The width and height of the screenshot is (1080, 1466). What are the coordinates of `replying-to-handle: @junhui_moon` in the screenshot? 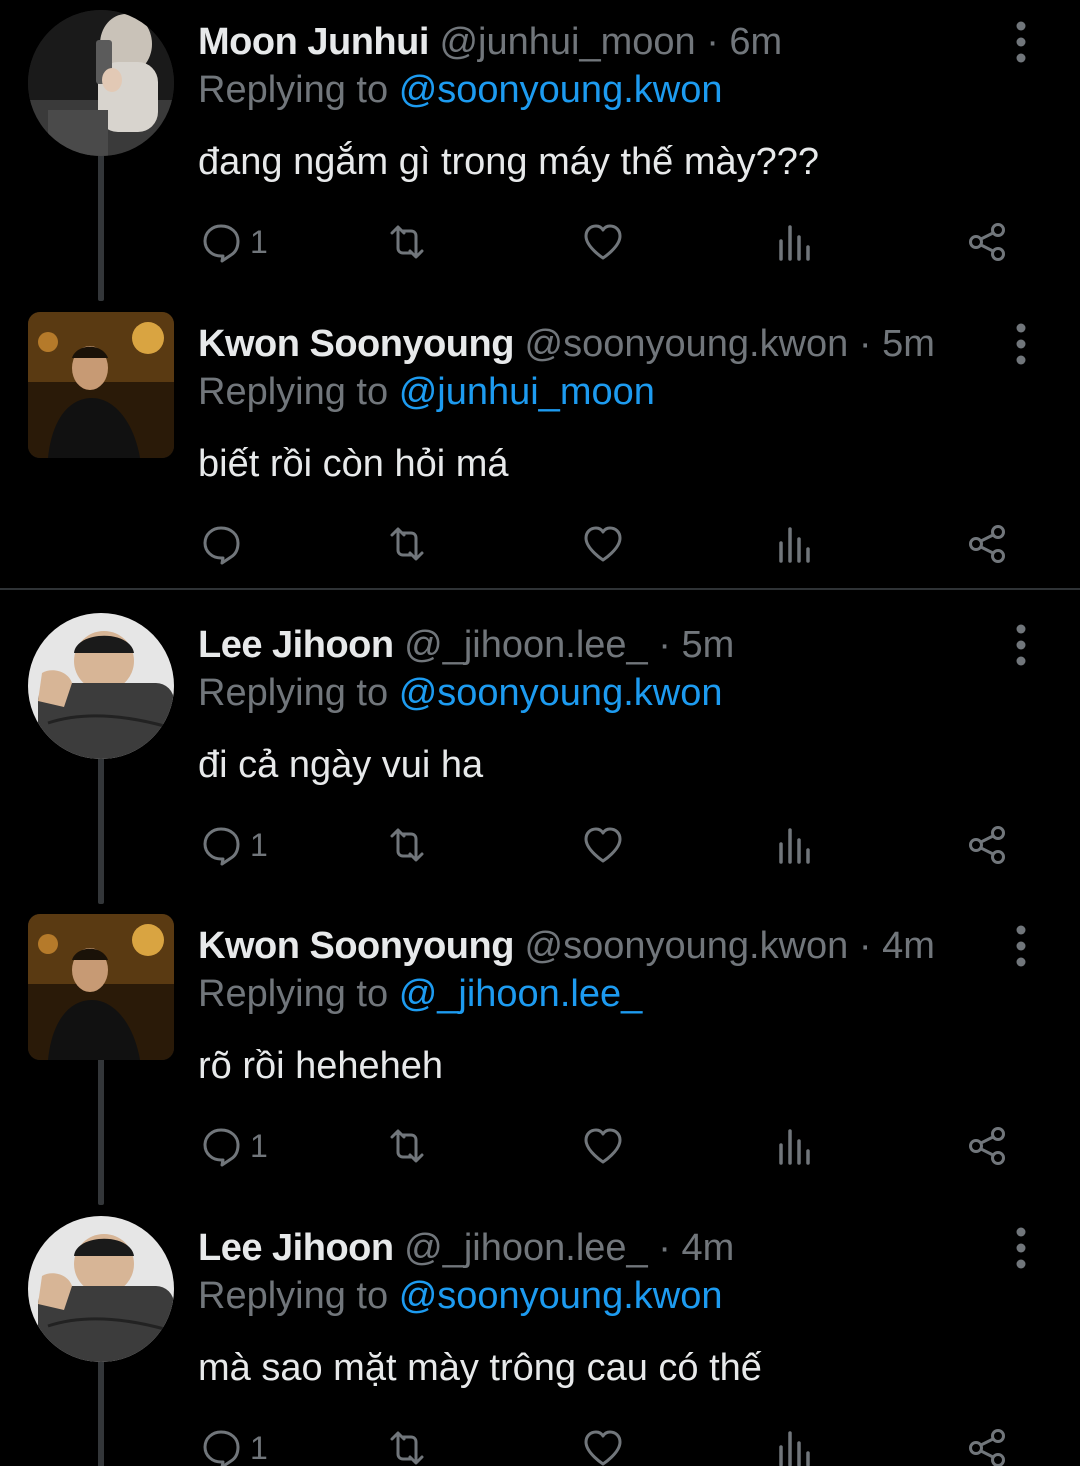 It's located at (527, 392).